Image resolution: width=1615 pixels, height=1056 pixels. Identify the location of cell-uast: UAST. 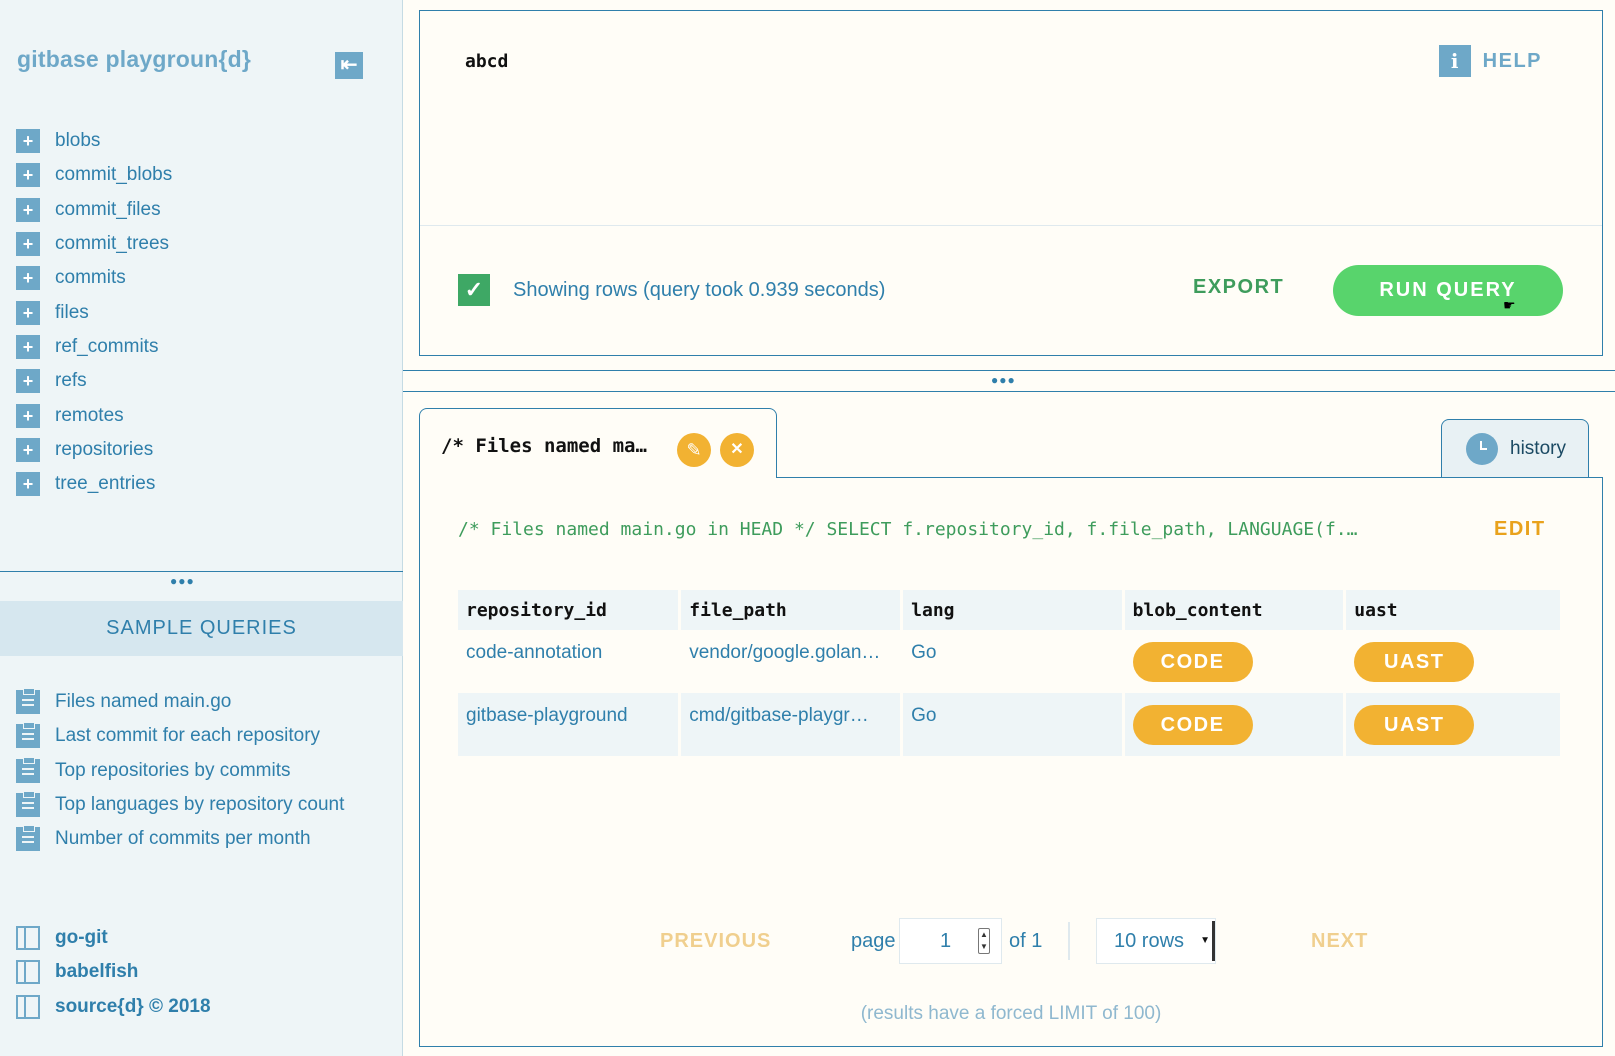
(1453, 724).